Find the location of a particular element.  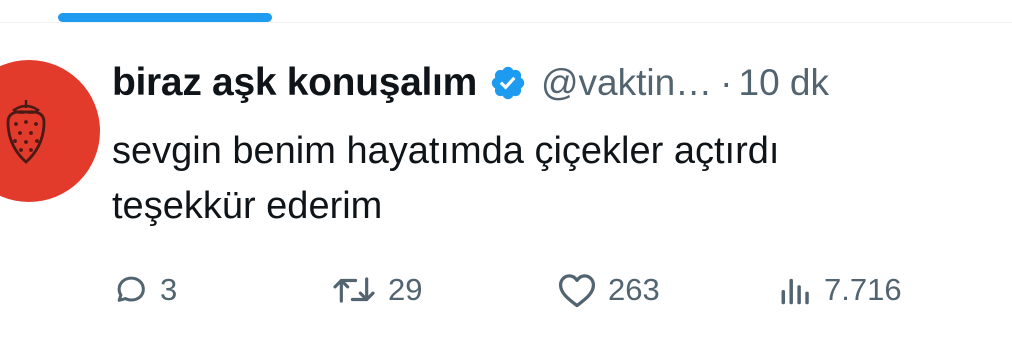

verified-badge-icon is located at coordinates (508, 83).